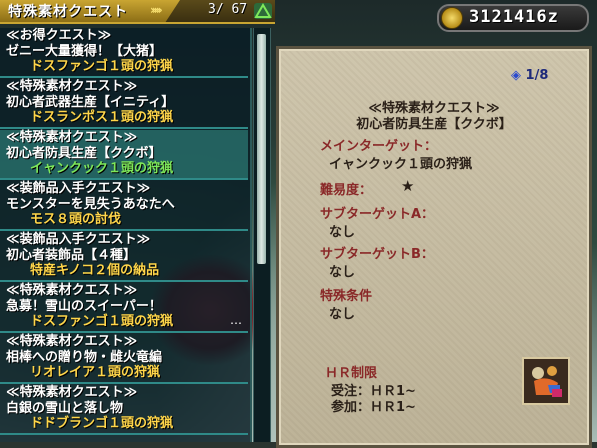 This screenshot has height=448, width=597. I want to click on sub-target-b-label: サブターゲットB：, so click(377, 254).